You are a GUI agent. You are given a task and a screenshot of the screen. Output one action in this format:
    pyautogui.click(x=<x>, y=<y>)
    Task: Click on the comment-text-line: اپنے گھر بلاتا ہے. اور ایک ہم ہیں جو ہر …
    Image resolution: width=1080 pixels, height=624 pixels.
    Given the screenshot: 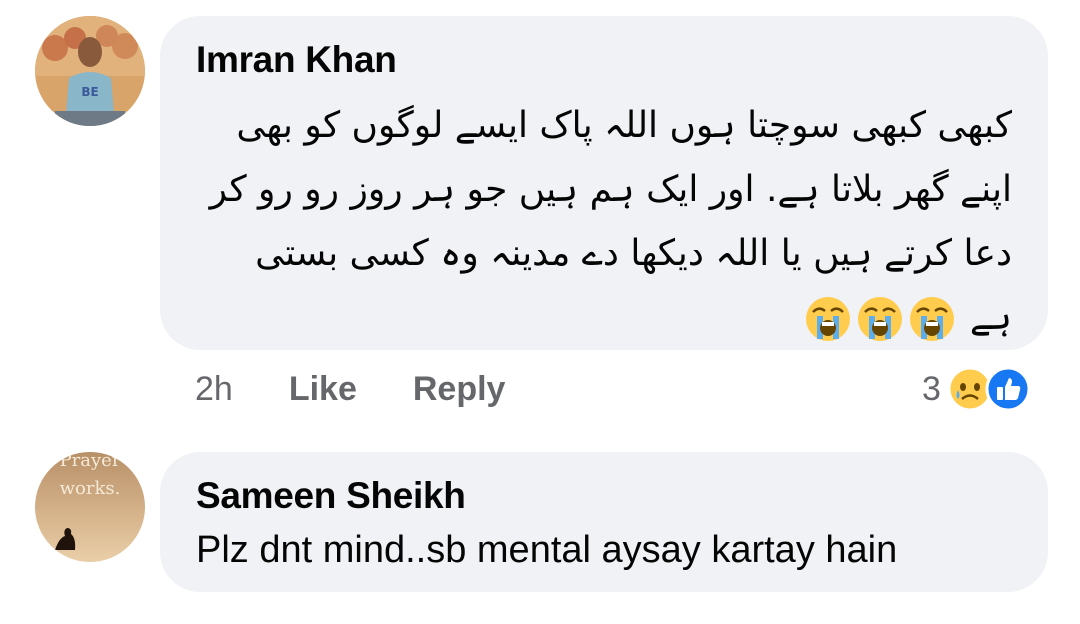 What is the action you would take?
    pyautogui.click(x=610, y=189)
    